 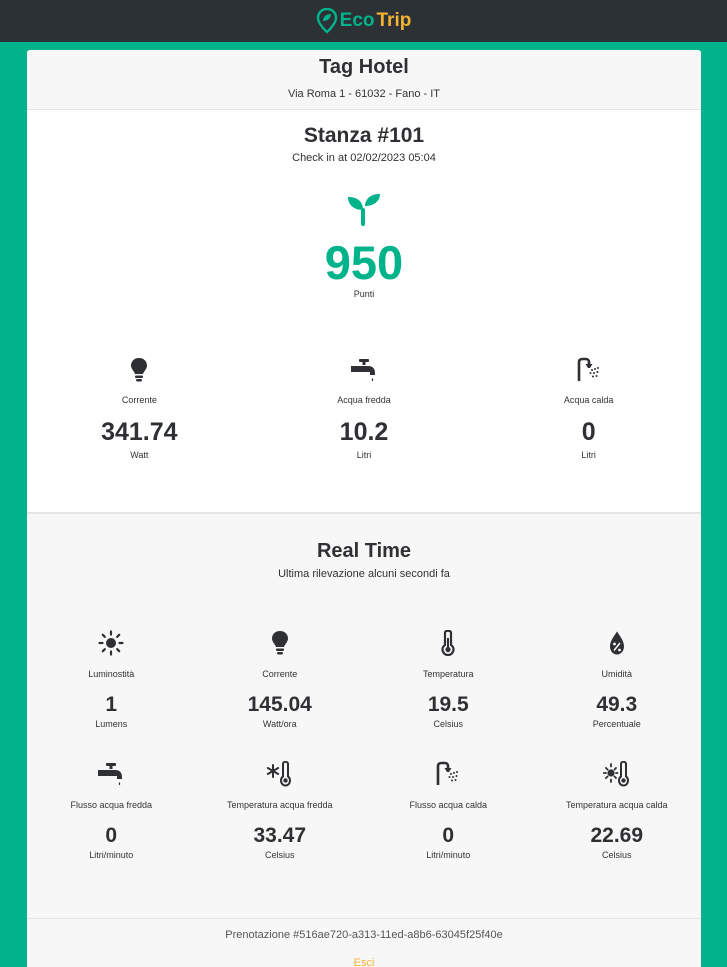 I want to click on stat-acqua-calda: Acqua calda 0 Litri, so click(x=588, y=408).